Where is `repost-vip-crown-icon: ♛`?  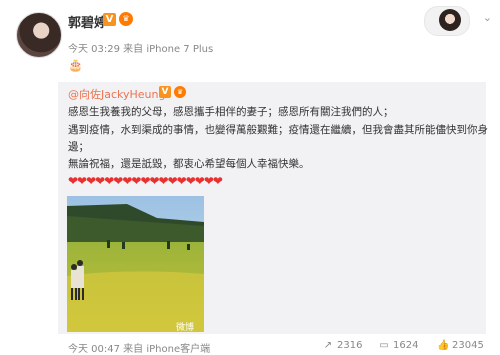
repost-vip-crown-icon: ♛ is located at coordinates (180, 92).